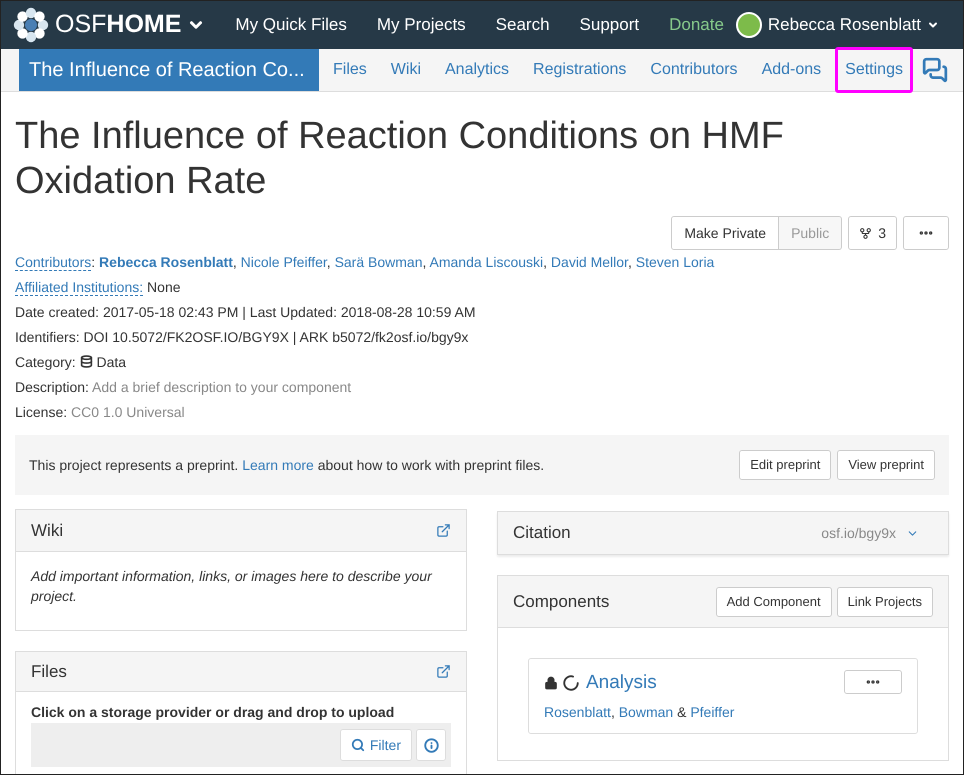  What do you see at coordinates (213, 712) in the screenshot?
I see `upload-hint: Click on a storage provider or drag and drop to upload` at bounding box center [213, 712].